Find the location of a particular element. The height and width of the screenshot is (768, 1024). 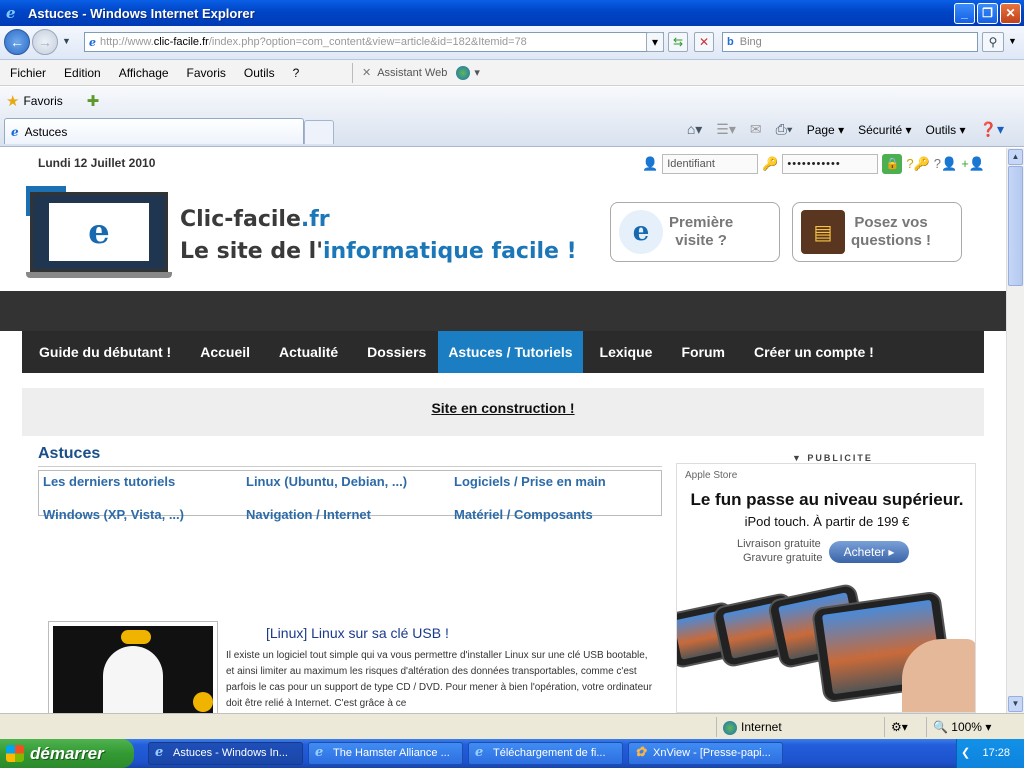

menu-affichage: Affichage is located at coordinates (144, 73).